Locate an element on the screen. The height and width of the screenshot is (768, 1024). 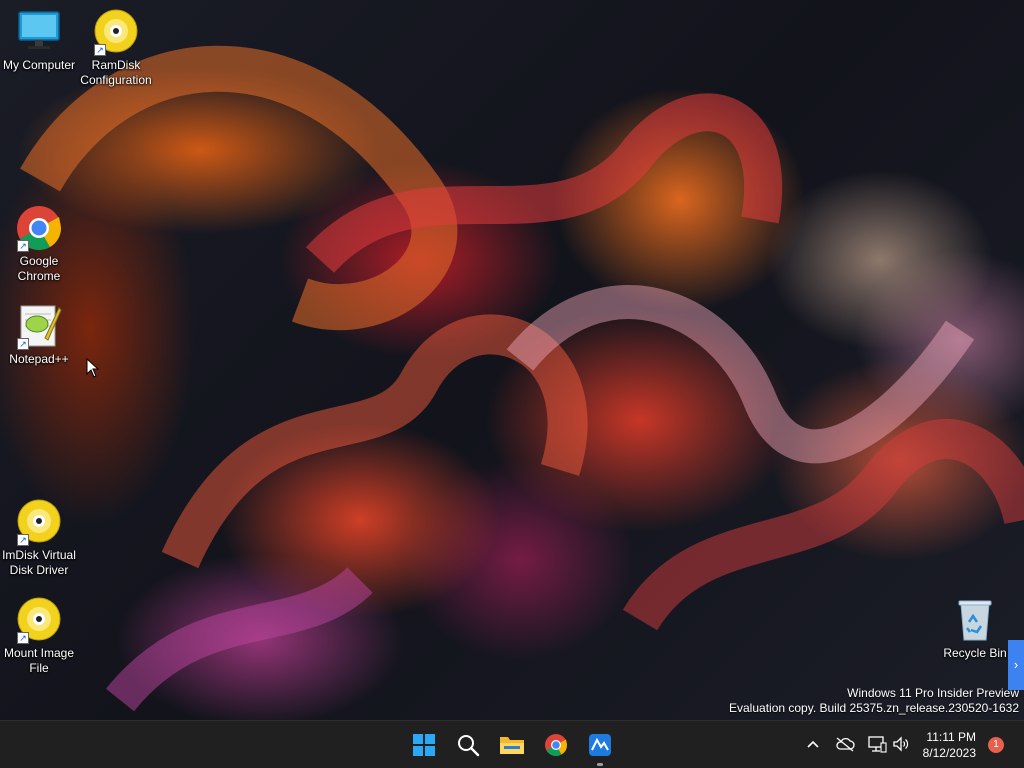
desktop-icon-ramdisk: ↗ RamDisk Configuration is located at coordinates (116, 48).